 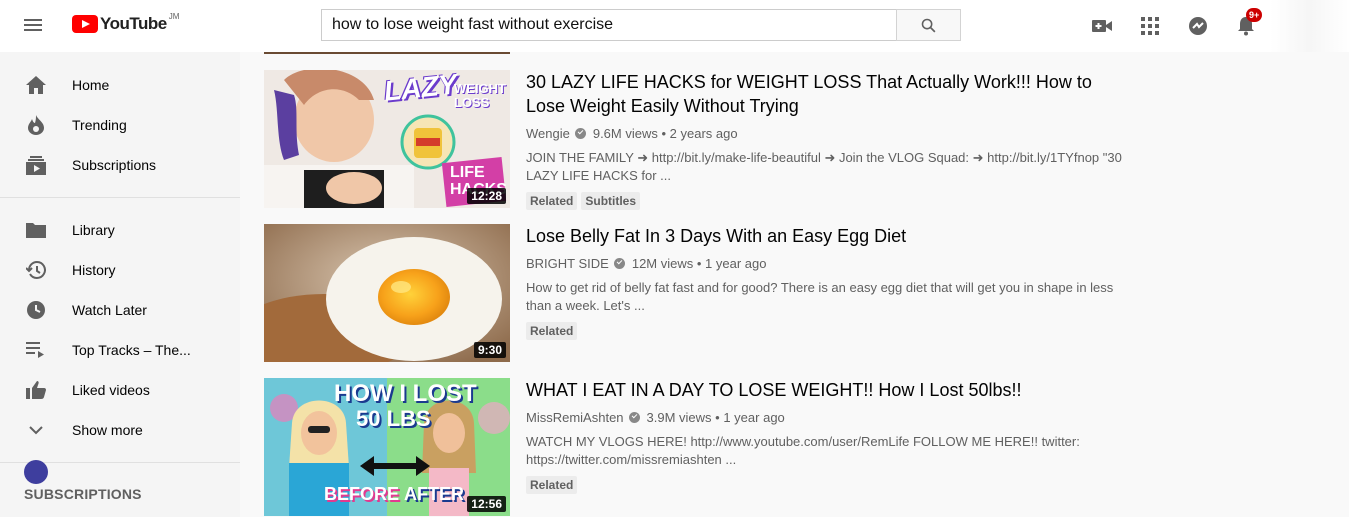 What do you see at coordinates (120, 270) in the screenshot?
I see `sidebar-item-history: History` at bounding box center [120, 270].